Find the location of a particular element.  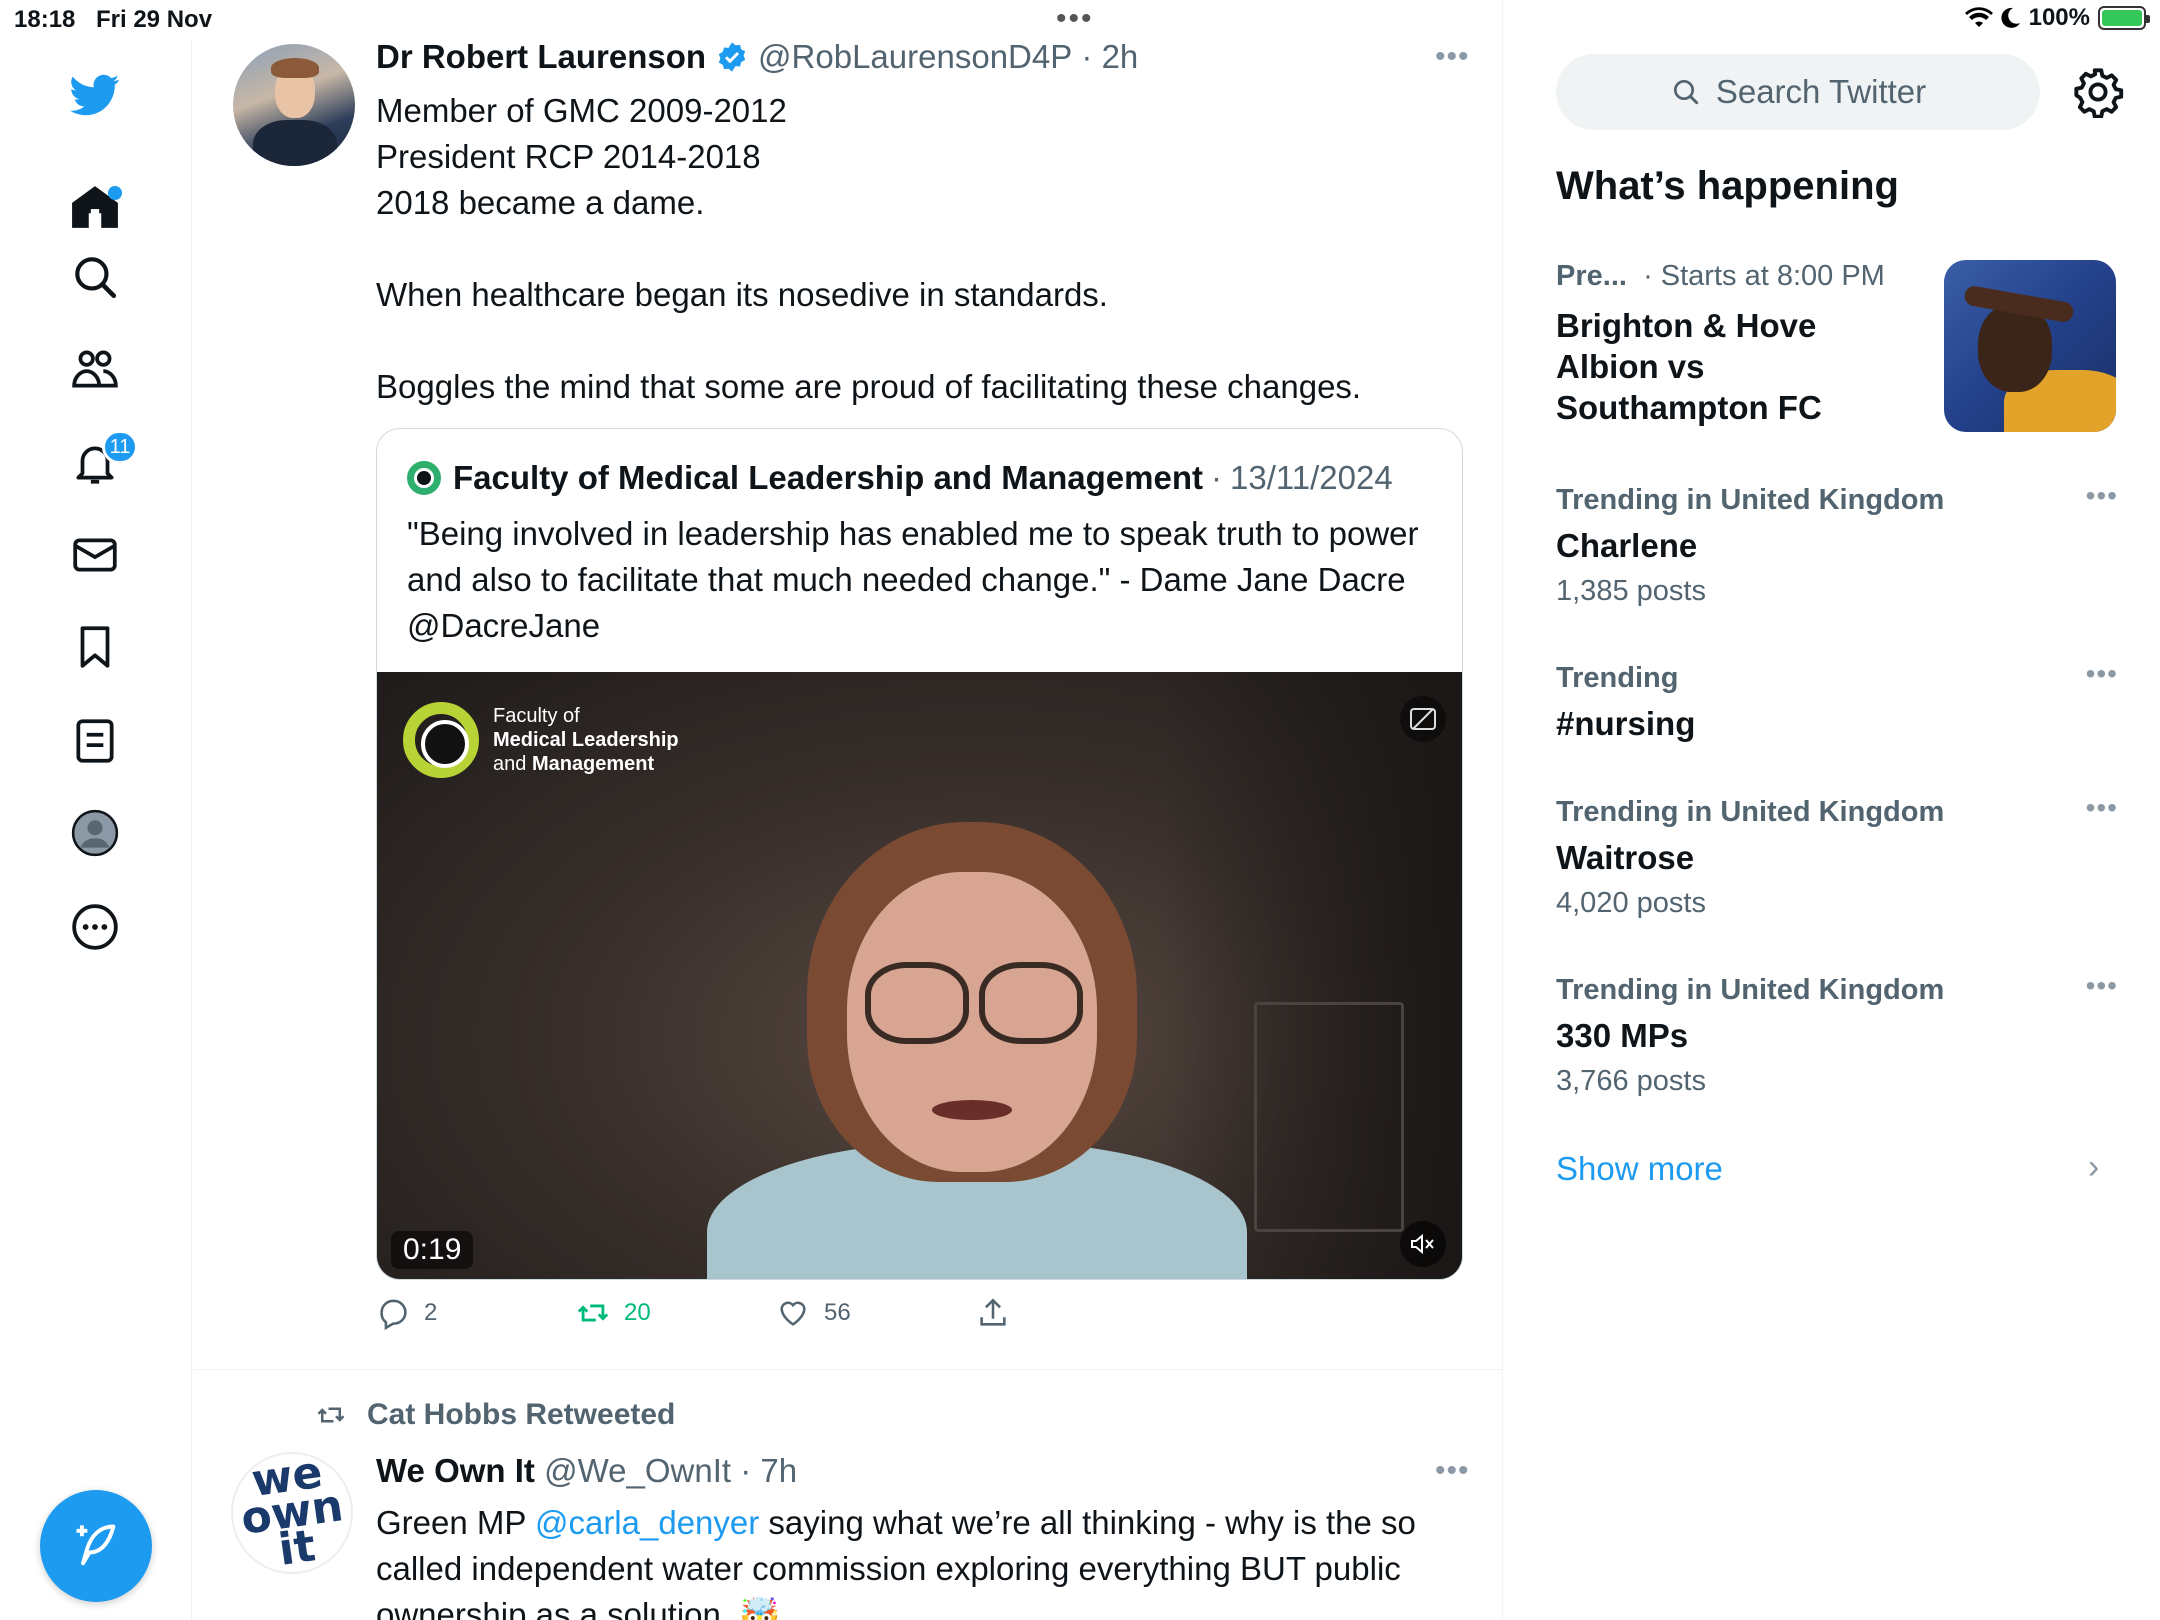

nav-notifications: 11 is located at coordinates (99, 463).